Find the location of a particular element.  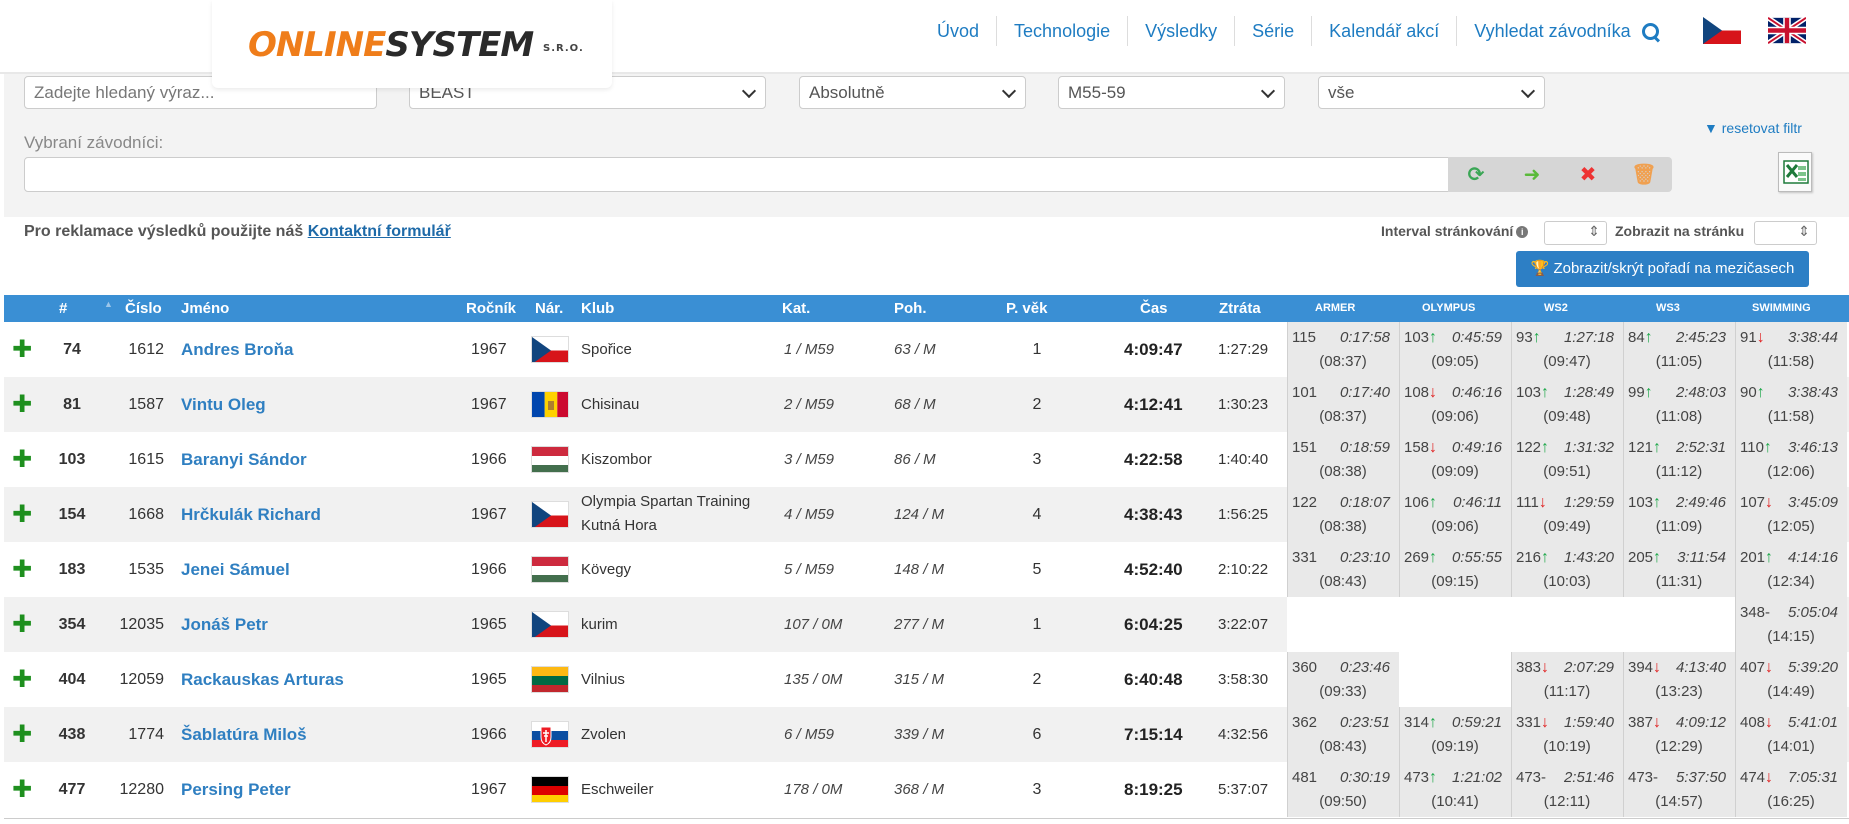

split-cell: 362 0:23:51 (08:43) is located at coordinates (1342, 734).